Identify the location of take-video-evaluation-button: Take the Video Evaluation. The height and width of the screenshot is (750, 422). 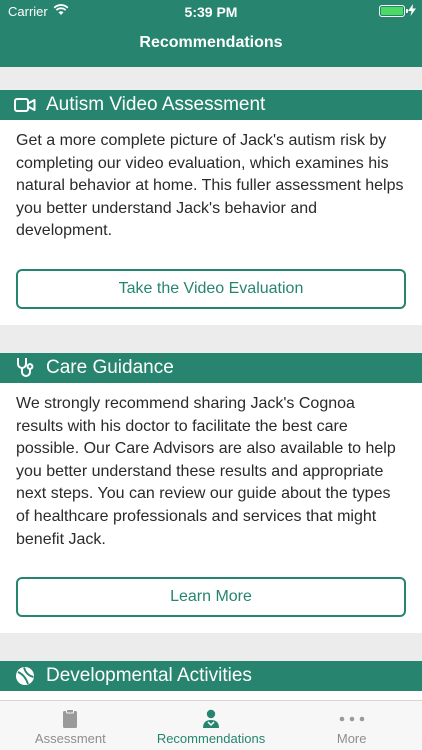
(211, 288).